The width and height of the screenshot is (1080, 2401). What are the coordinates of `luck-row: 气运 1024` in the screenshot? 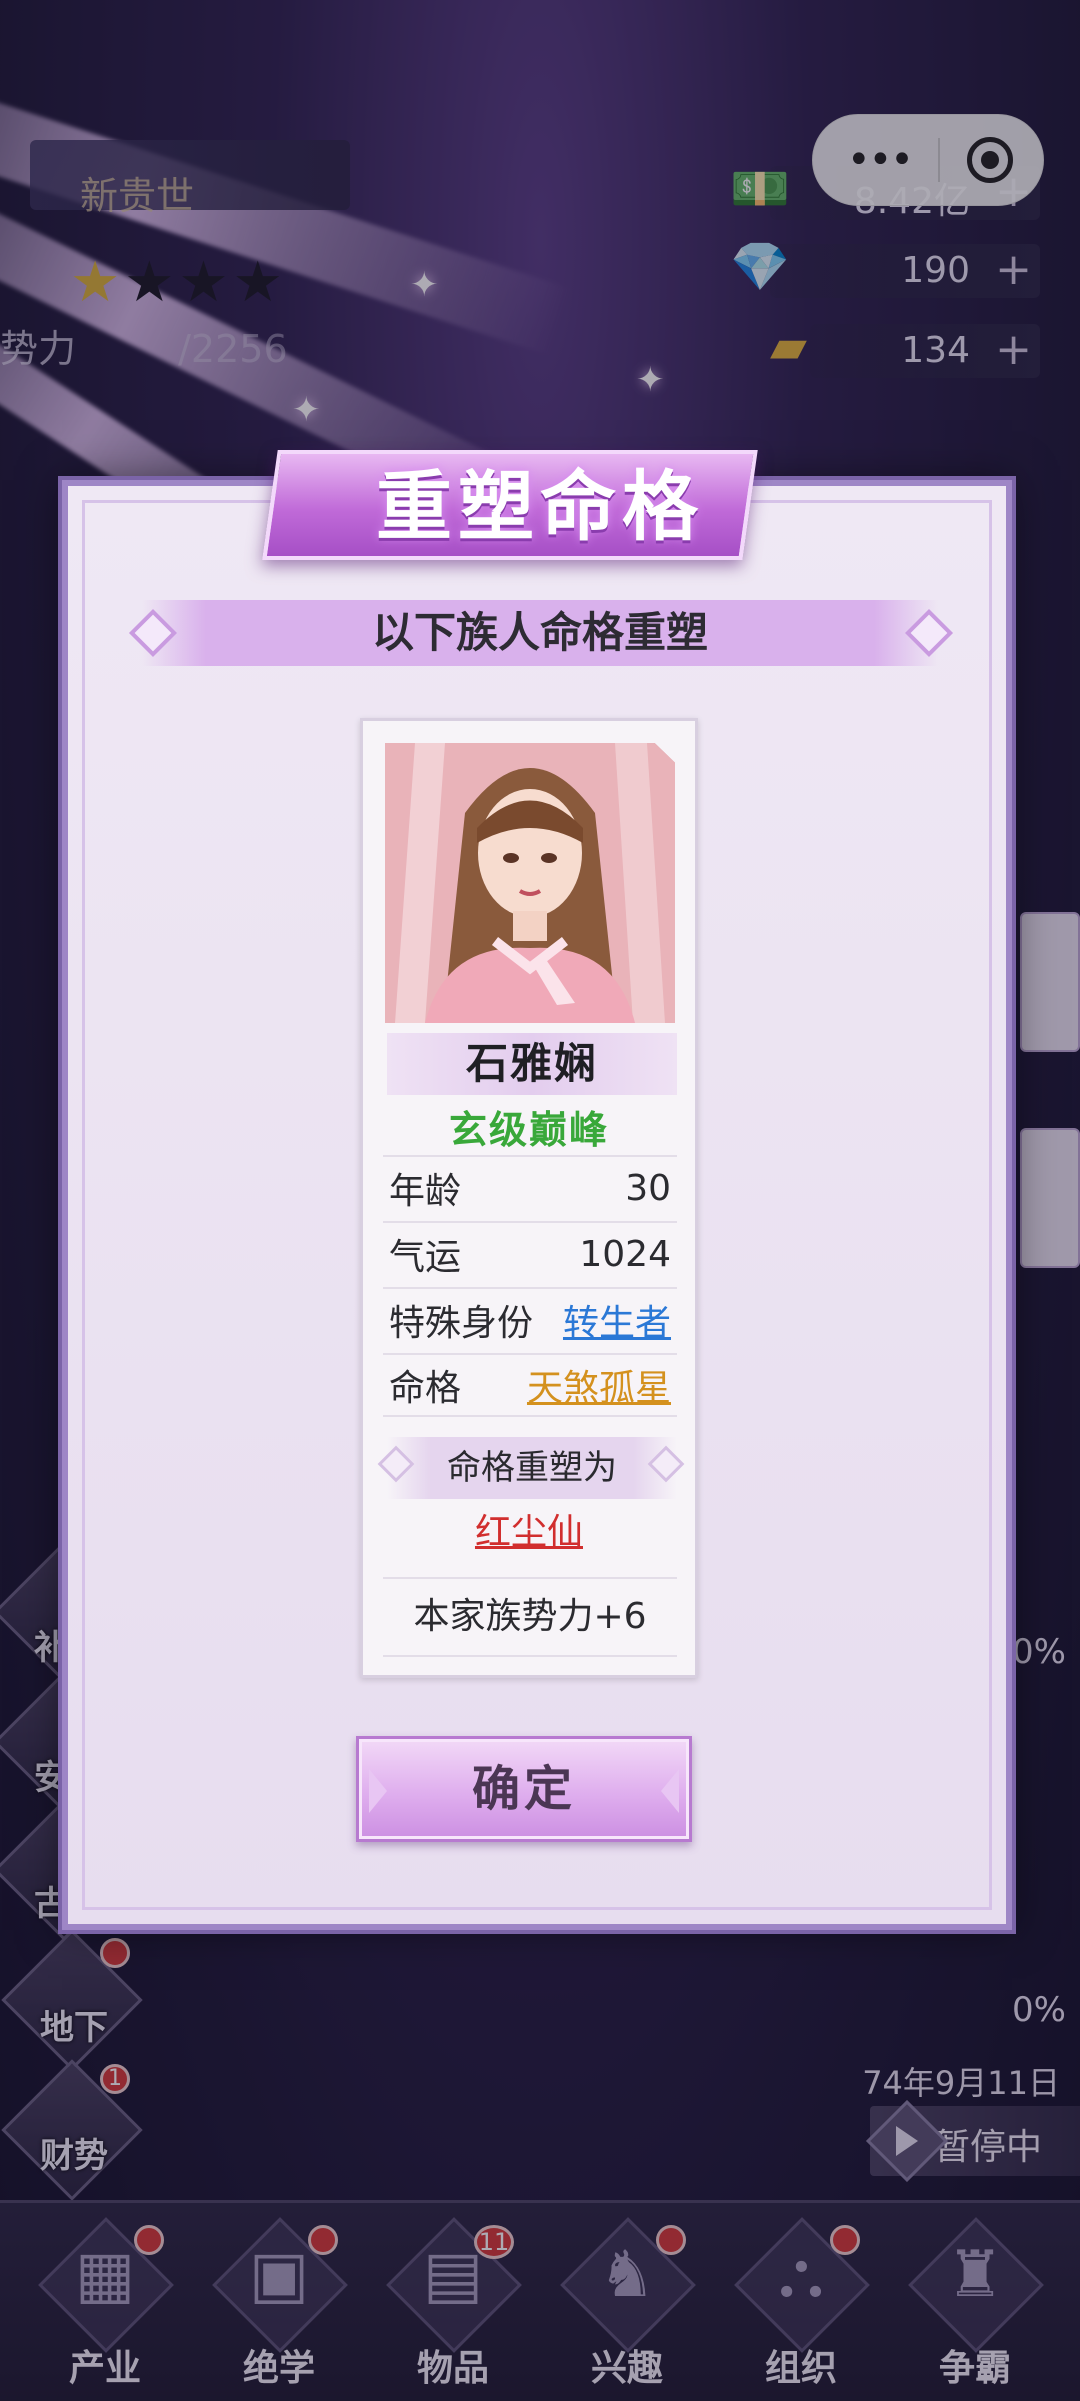 It's located at (530, 1253).